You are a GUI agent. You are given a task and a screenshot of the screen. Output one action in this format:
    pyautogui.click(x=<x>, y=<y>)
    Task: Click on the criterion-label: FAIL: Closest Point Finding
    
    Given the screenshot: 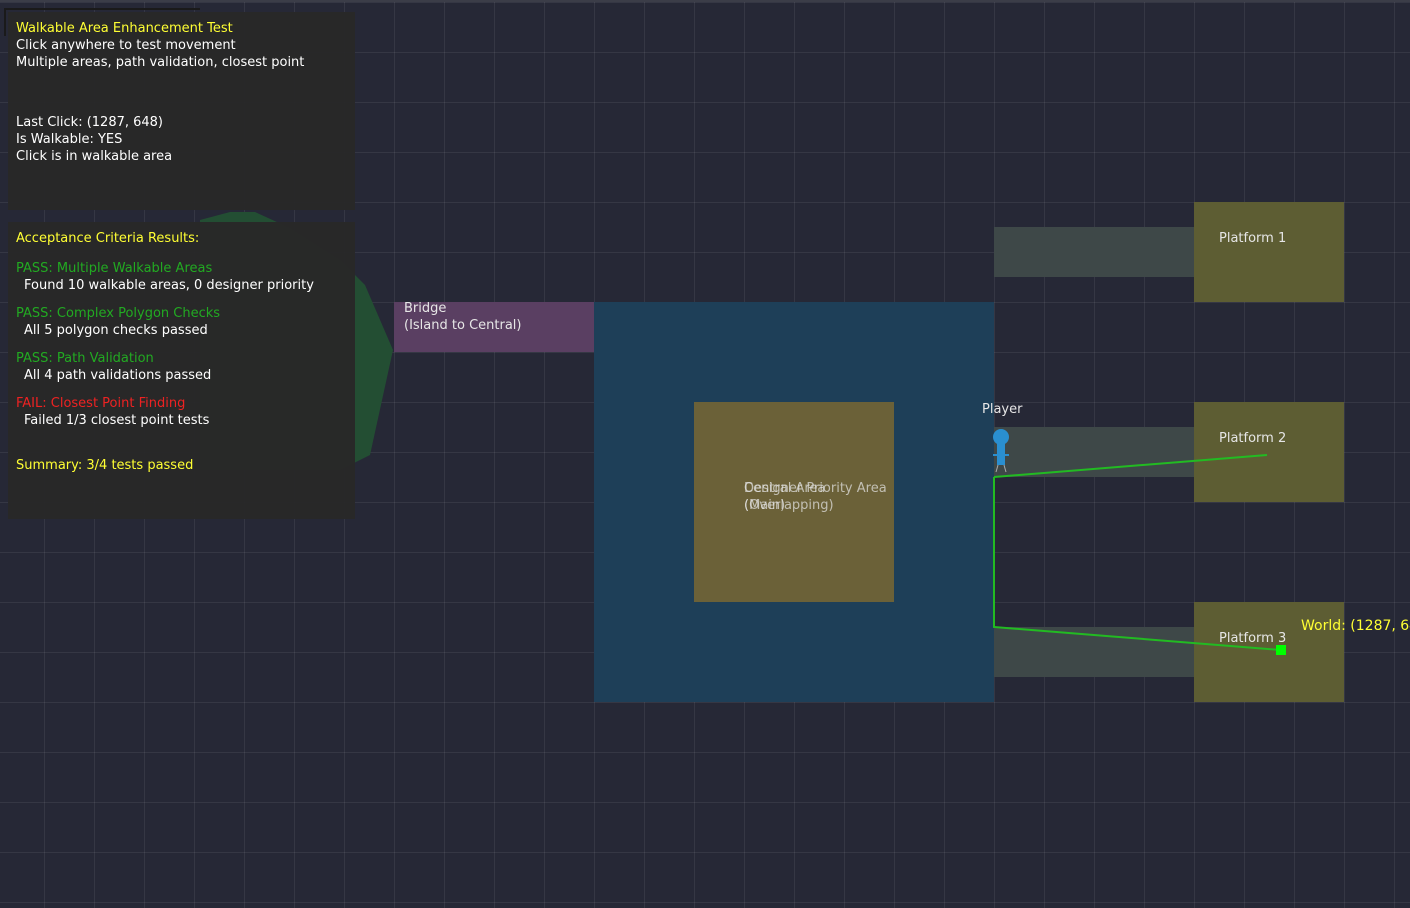 What is the action you would take?
    pyautogui.click(x=101, y=403)
    